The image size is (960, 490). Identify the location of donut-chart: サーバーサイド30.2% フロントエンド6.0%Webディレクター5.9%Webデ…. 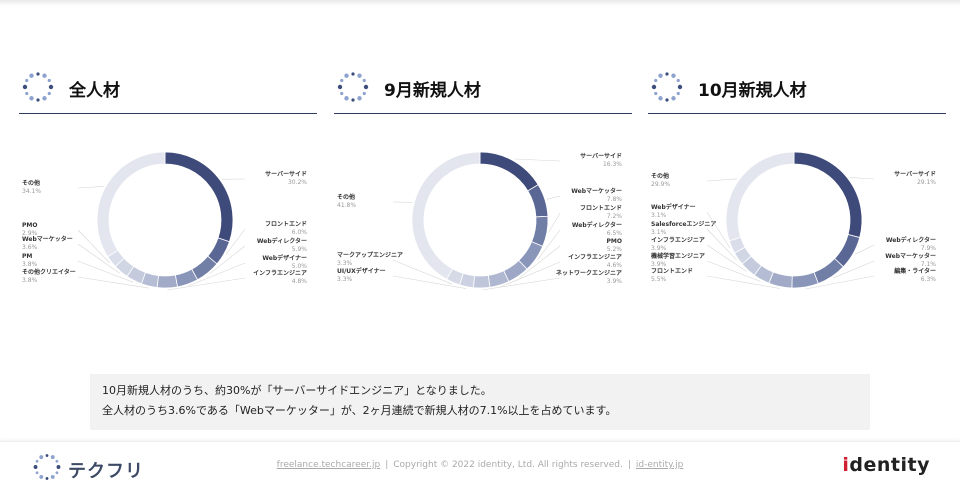
(165, 221).